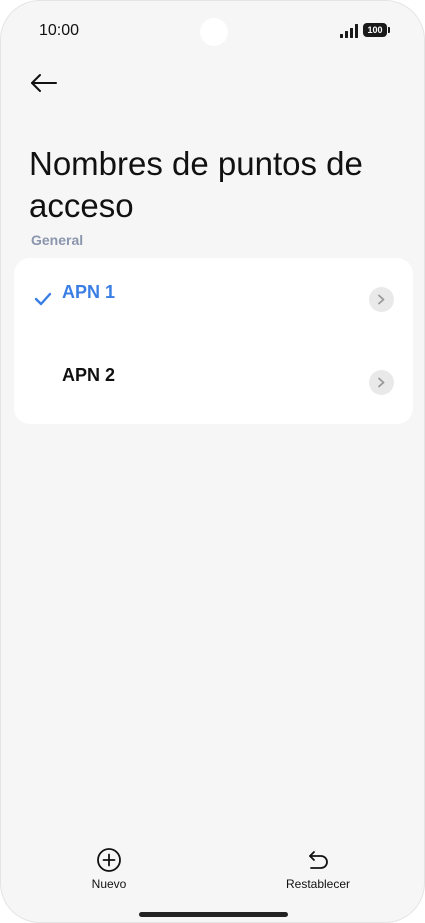 The width and height of the screenshot is (425, 923). I want to click on signal-icon, so click(349, 31).